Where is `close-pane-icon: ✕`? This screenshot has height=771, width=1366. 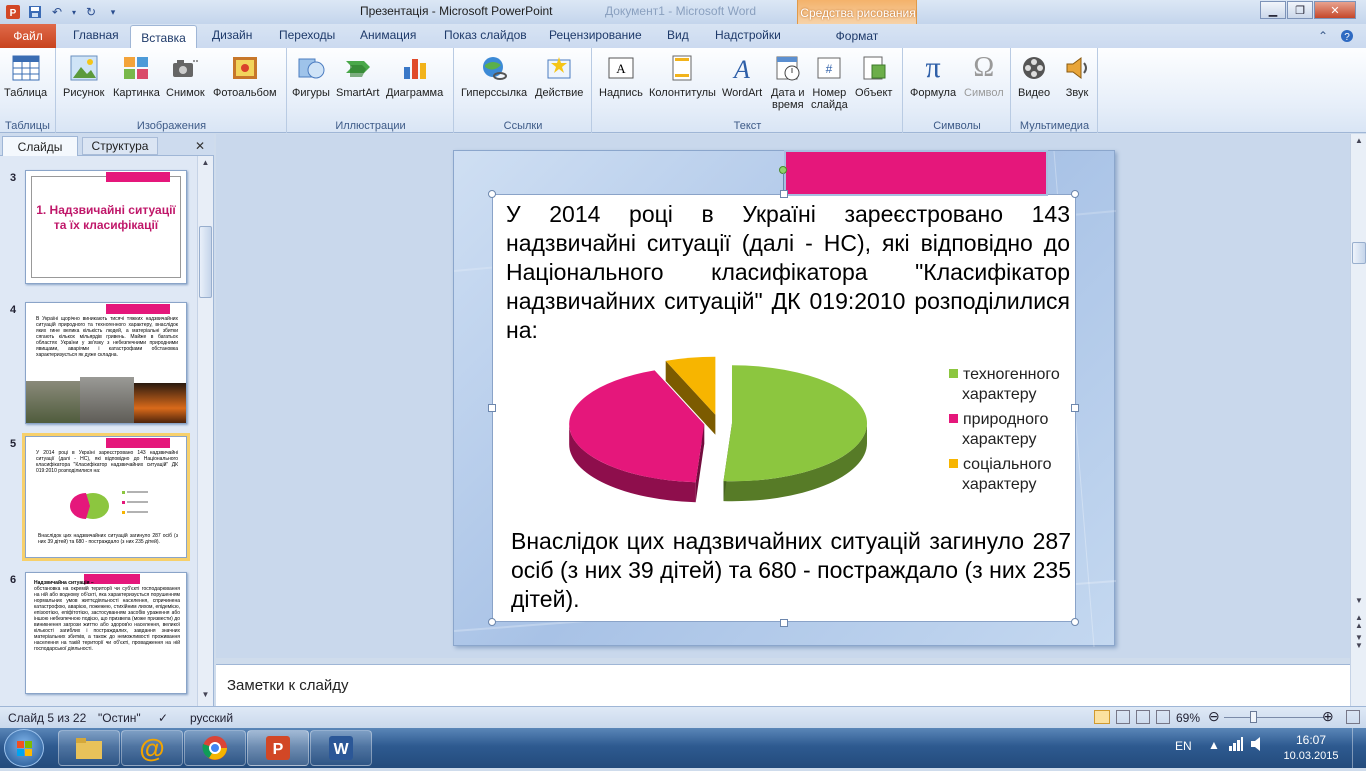
close-pane-icon: ✕ is located at coordinates (200, 146).